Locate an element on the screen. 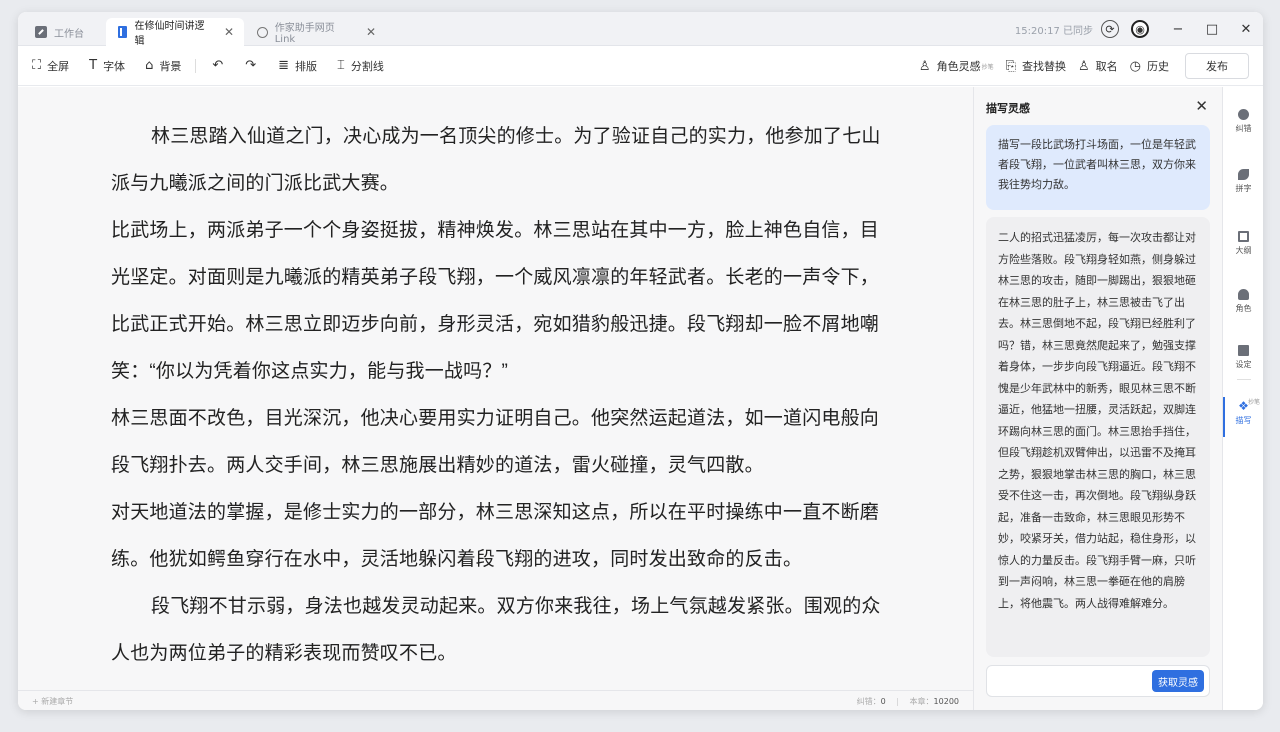 Image resolution: width=1280 pixels, height=732 pixels. person-icon: ♙ is located at coordinates (924, 66).